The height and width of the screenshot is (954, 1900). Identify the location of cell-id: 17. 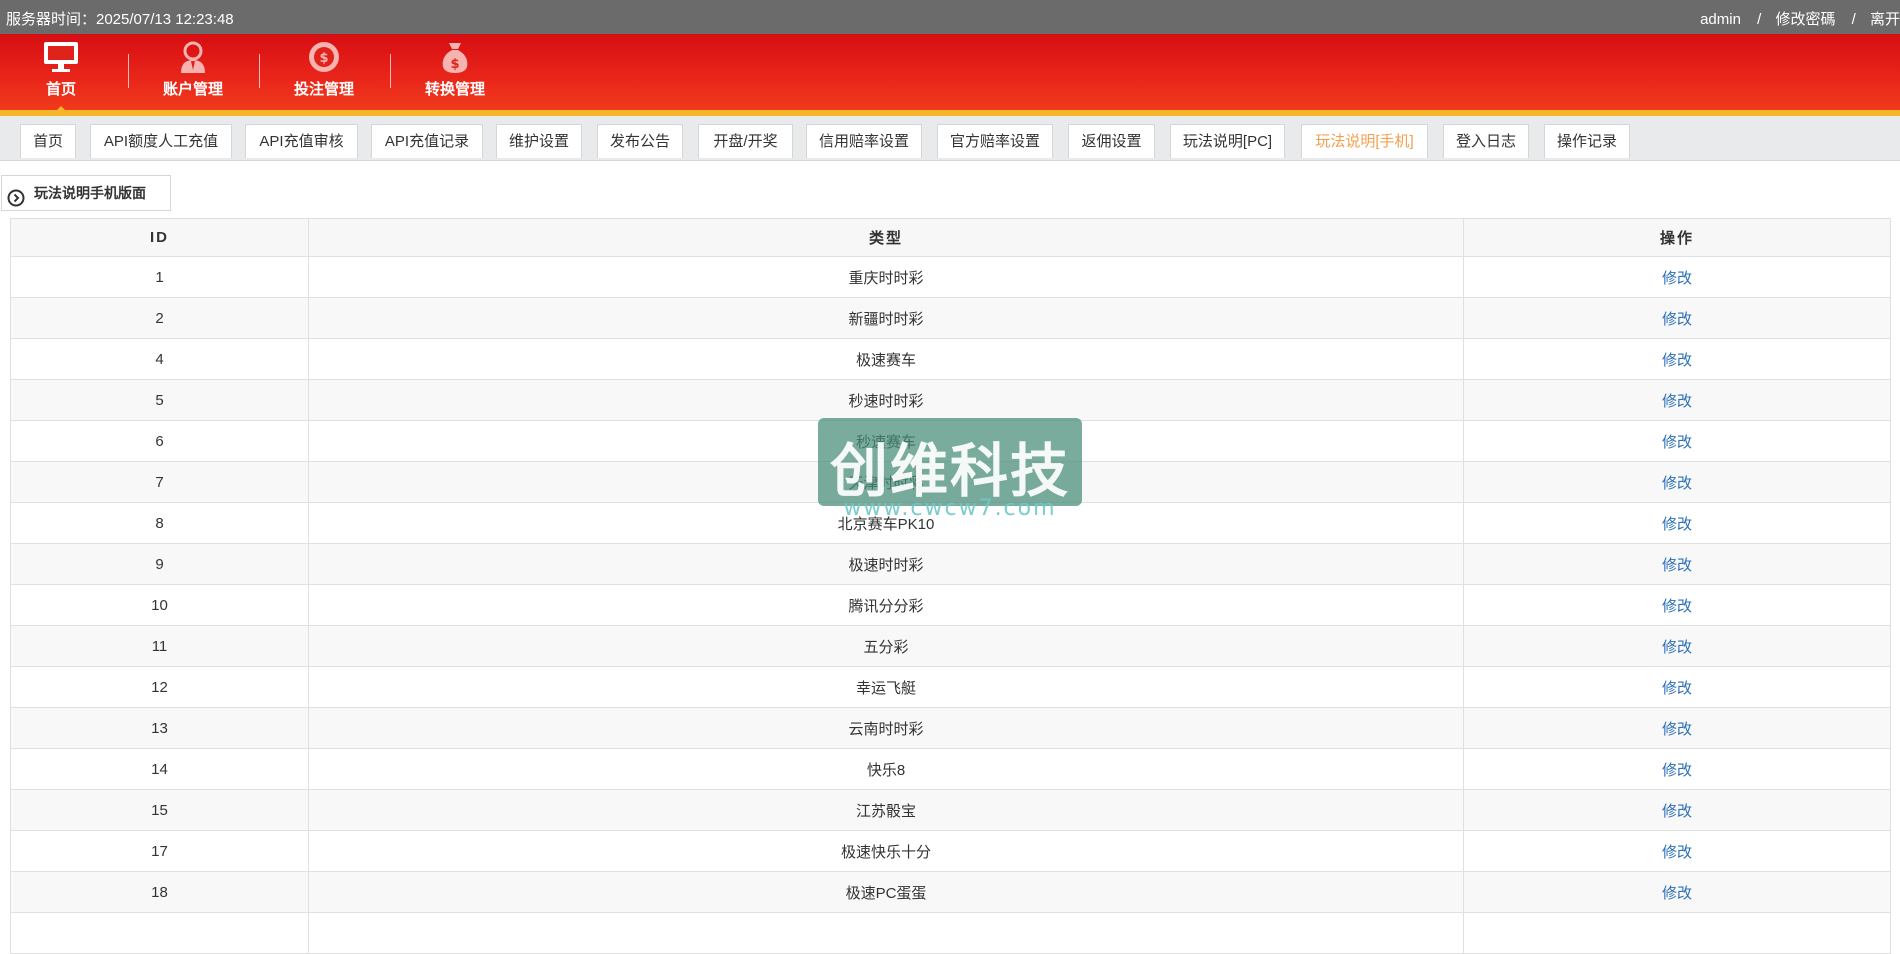
(159, 851).